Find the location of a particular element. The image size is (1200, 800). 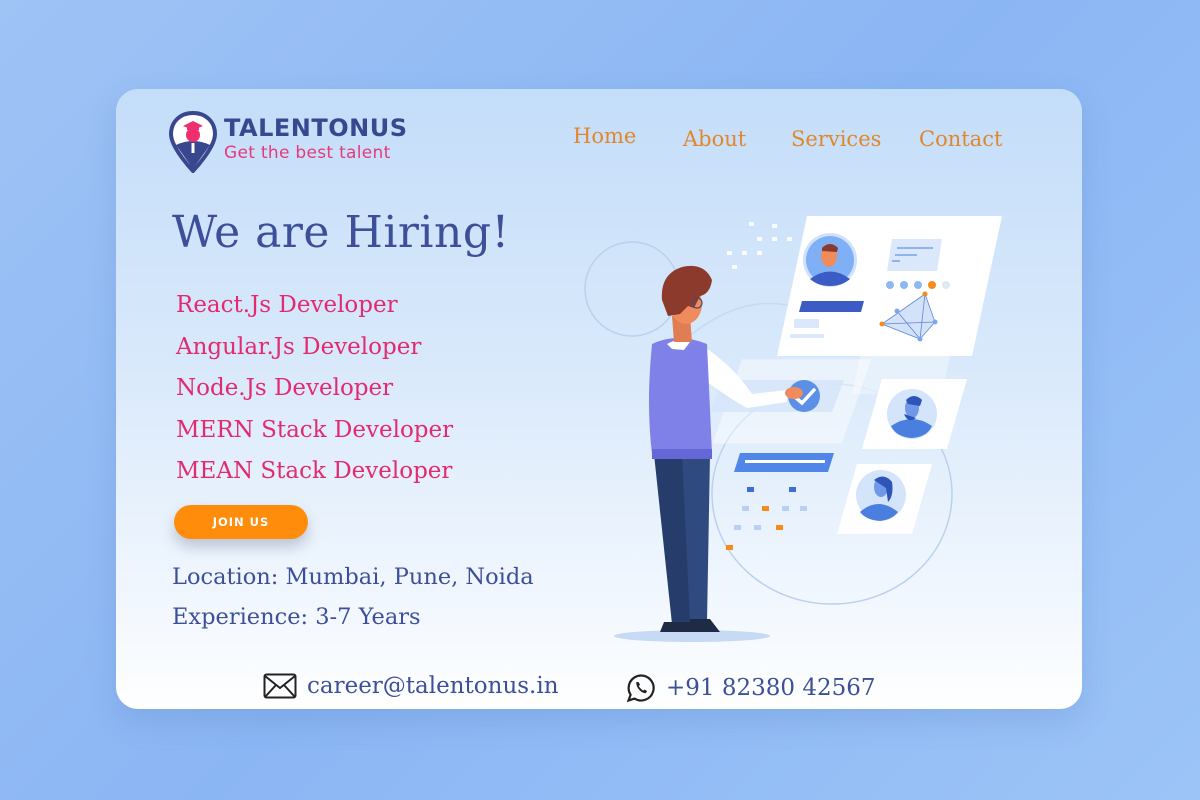

nav-contact: Contact is located at coordinates (960, 139).